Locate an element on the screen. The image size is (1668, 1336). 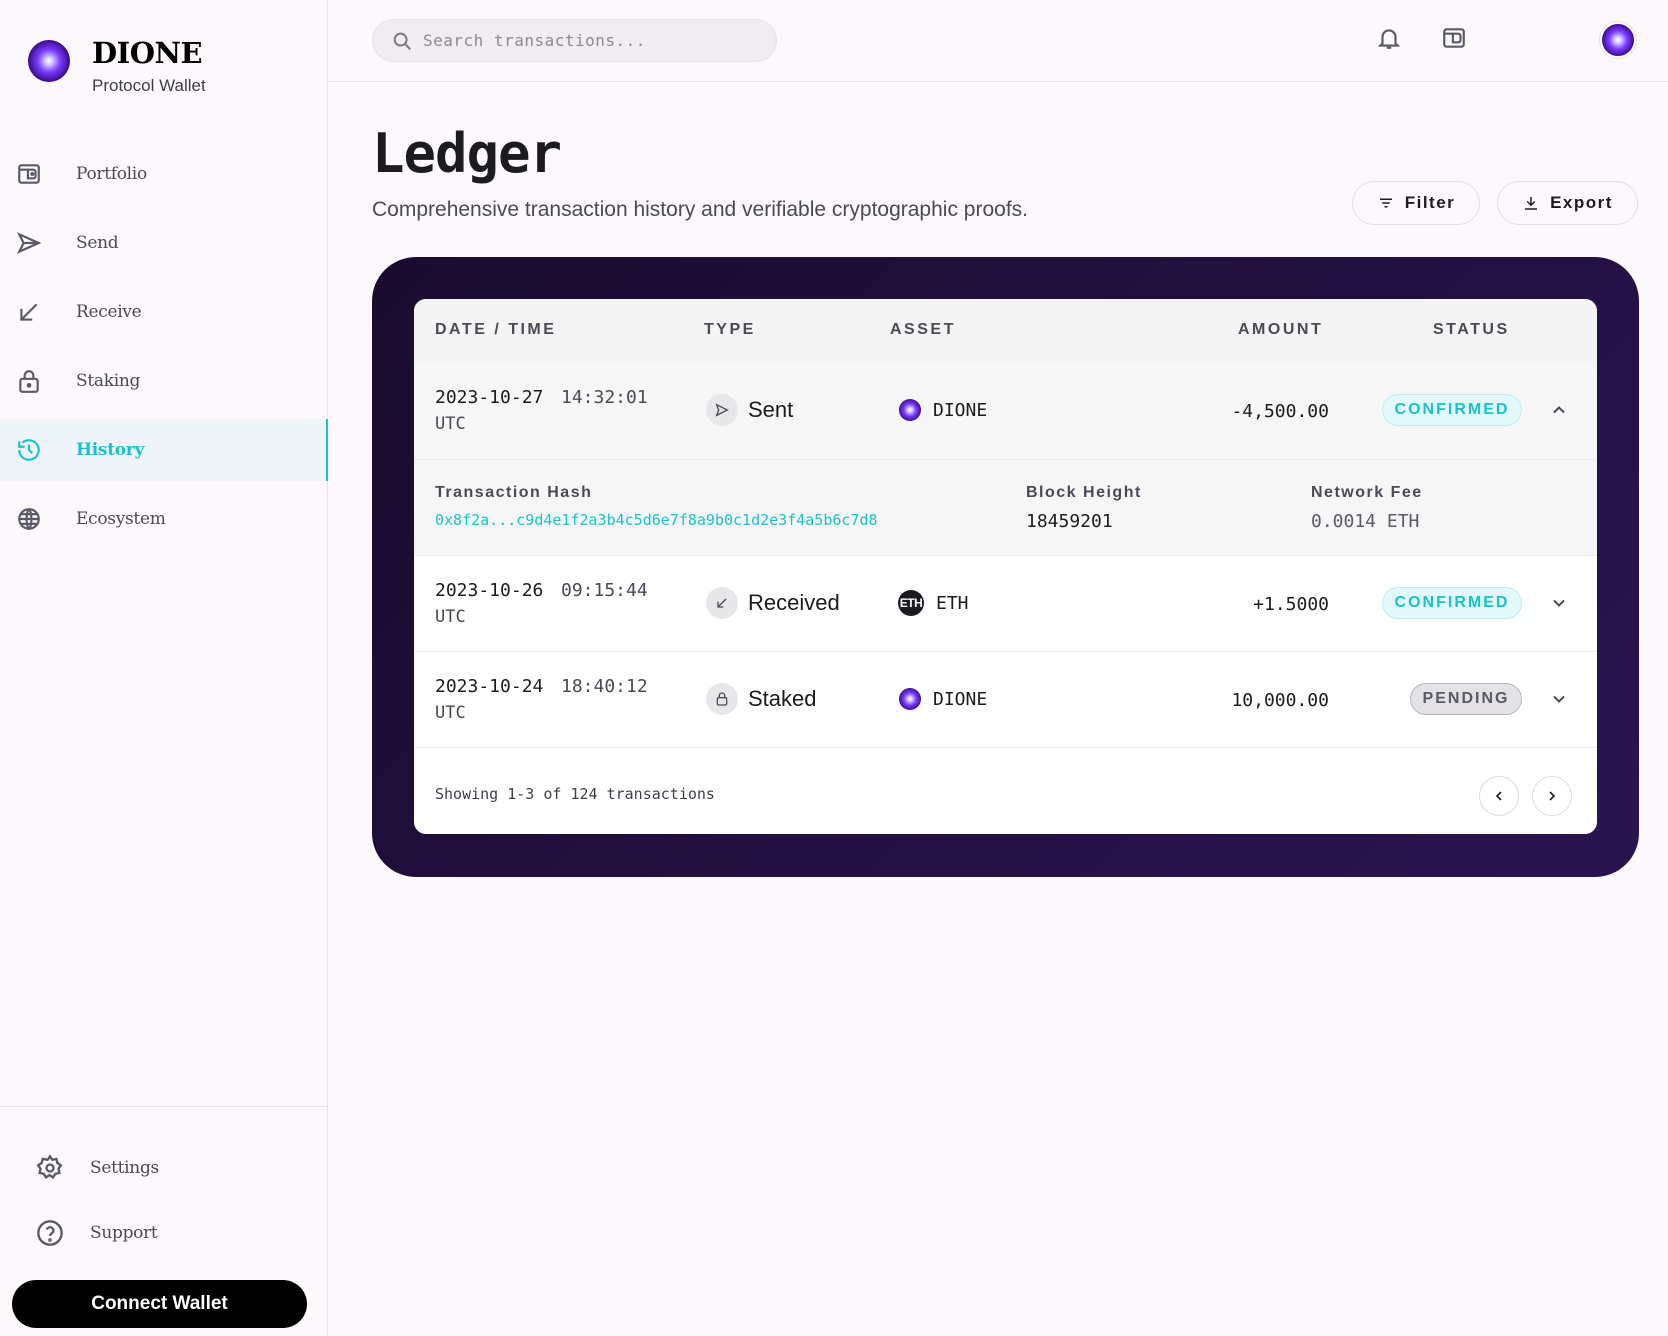
header-type: TYPE is located at coordinates (730, 329).